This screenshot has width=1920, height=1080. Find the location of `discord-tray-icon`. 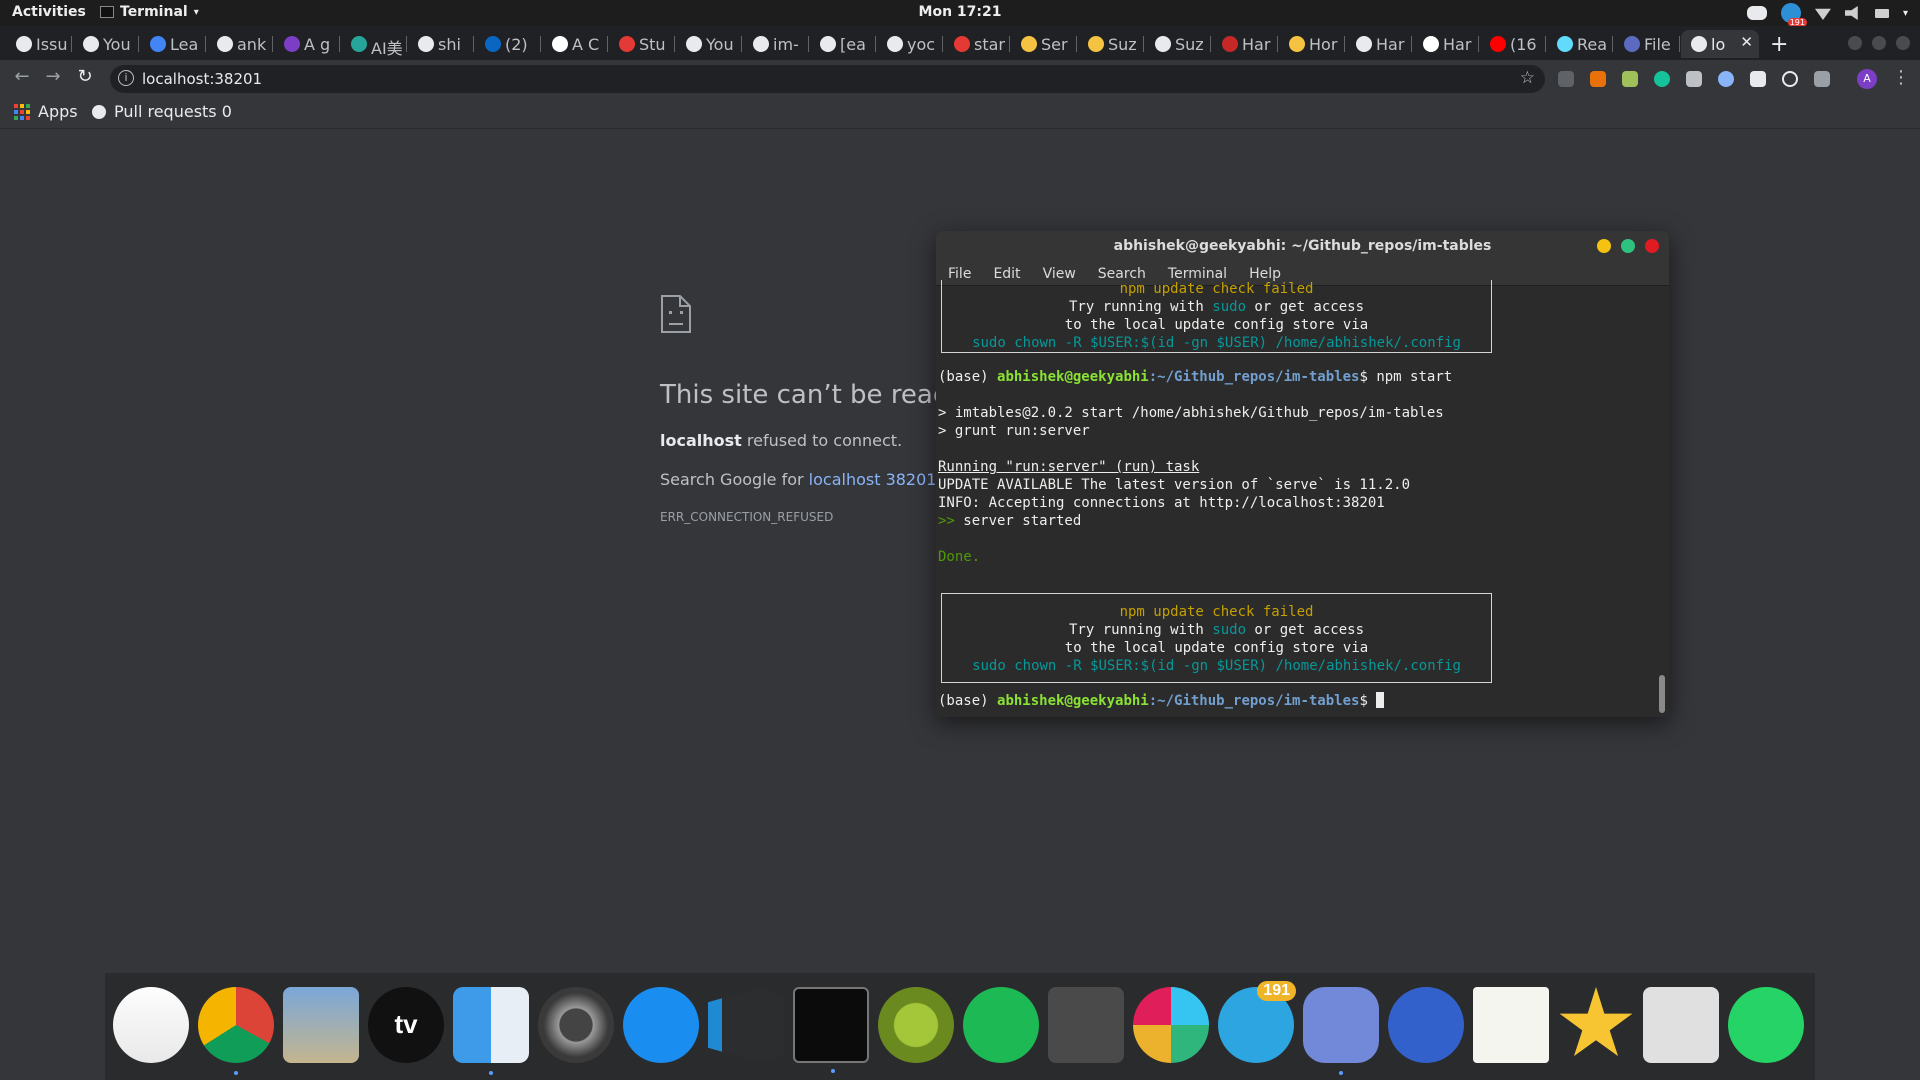

discord-tray-icon is located at coordinates (1756, 13).